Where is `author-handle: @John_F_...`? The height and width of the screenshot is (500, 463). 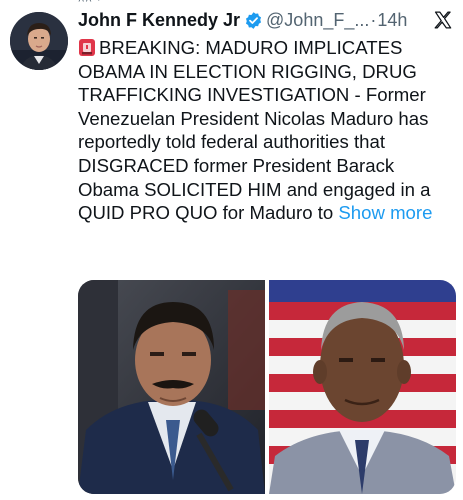
author-handle: @John_F_... is located at coordinates (317, 20).